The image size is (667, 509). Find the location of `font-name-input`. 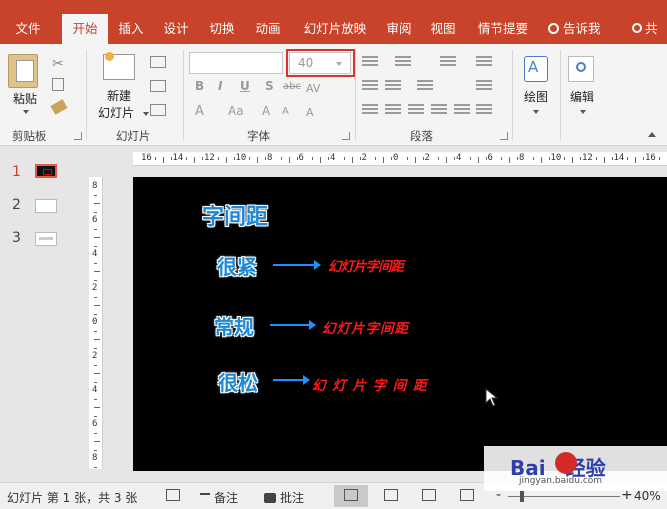

font-name-input is located at coordinates (236, 63).